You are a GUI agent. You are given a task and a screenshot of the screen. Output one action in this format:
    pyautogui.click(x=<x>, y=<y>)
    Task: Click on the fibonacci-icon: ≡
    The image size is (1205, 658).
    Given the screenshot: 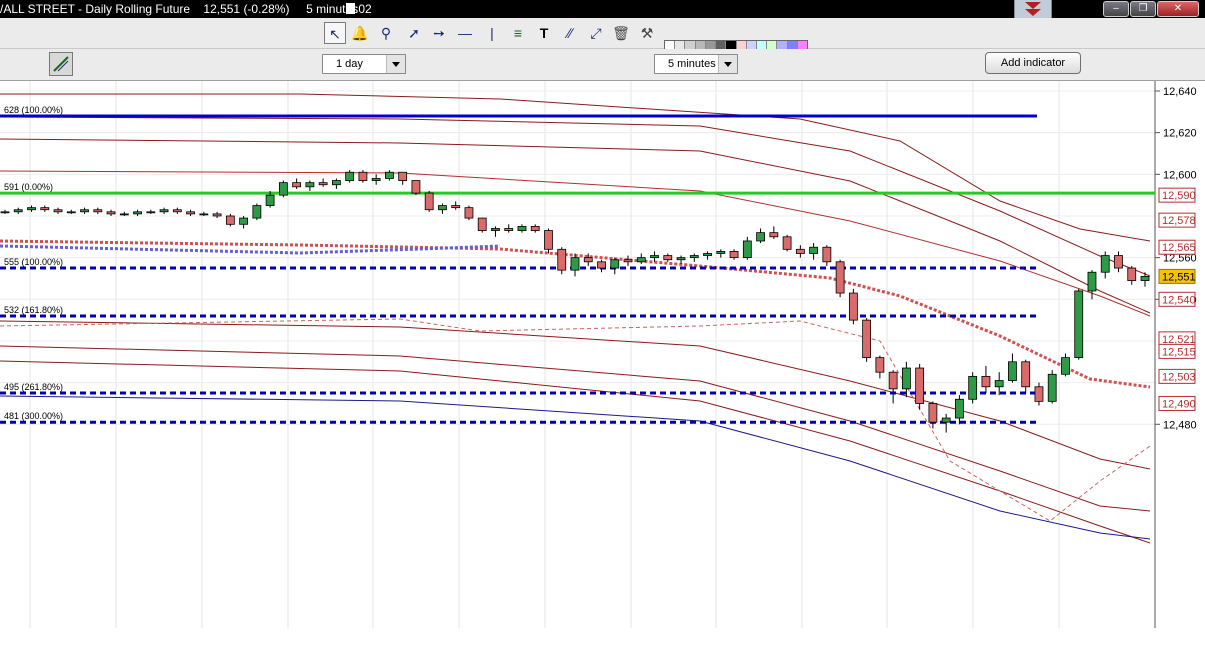 What is the action you would take?
    pyautogui.click(x=518, y=33)
    